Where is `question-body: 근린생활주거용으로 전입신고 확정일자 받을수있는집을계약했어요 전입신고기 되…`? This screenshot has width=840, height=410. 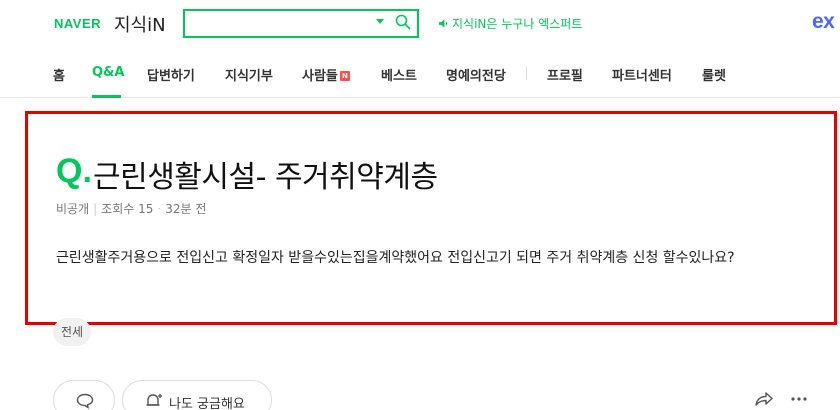
question-body: 근린생활주거용으로 전입신고 확정일자 받을수있는집을계약했어요 전입신고기 되… is located at coordinates (395, 258).